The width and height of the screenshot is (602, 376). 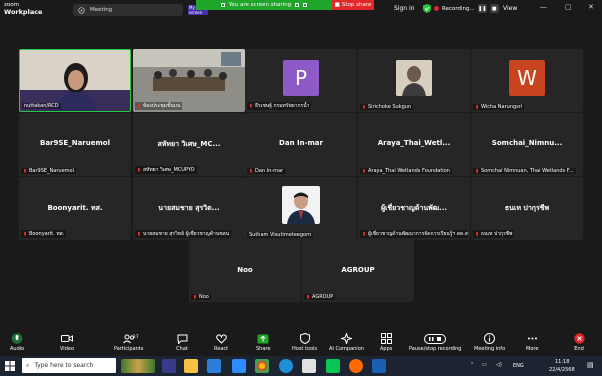 I want to click on apps-button: Apps, so click(x=386, y=343).